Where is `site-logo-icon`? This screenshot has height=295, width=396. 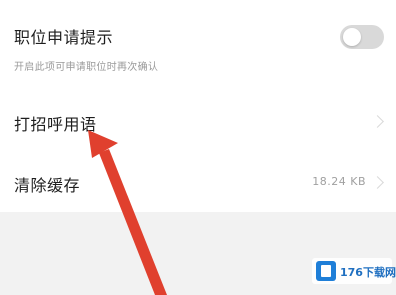 site-logo-icon is located at coordinates (326, 271).